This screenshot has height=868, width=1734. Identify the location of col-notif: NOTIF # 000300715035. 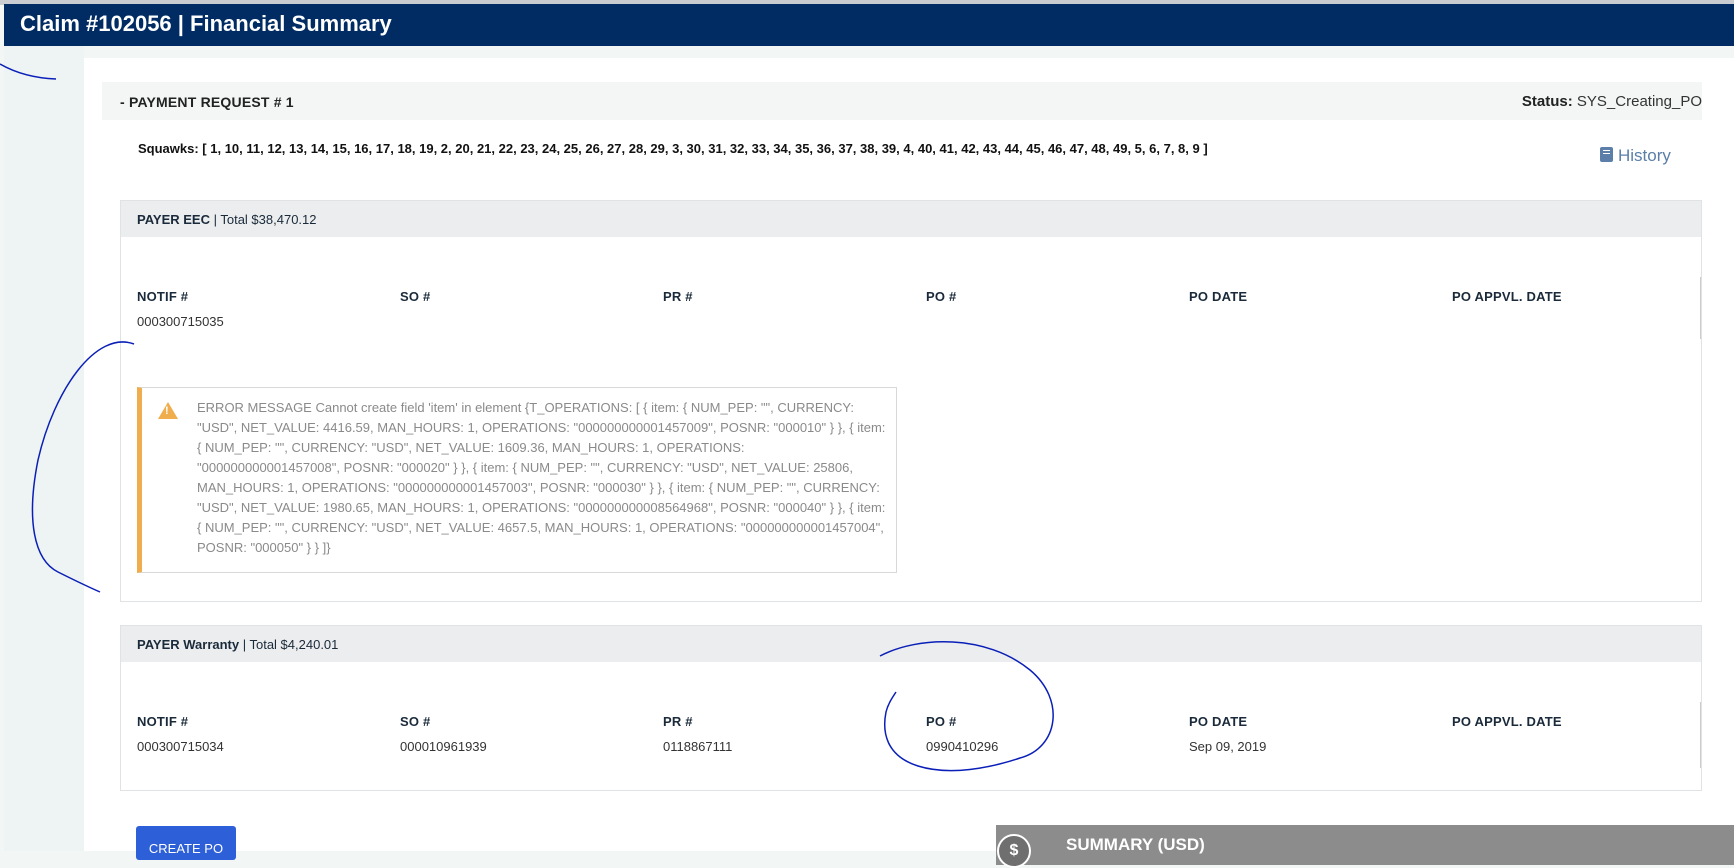
(257, 309).